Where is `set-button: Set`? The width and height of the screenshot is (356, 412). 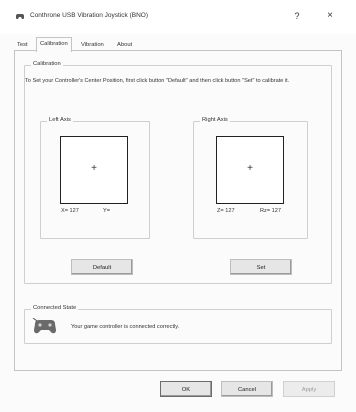
set-button: Set is located at coordinates (261, 267).